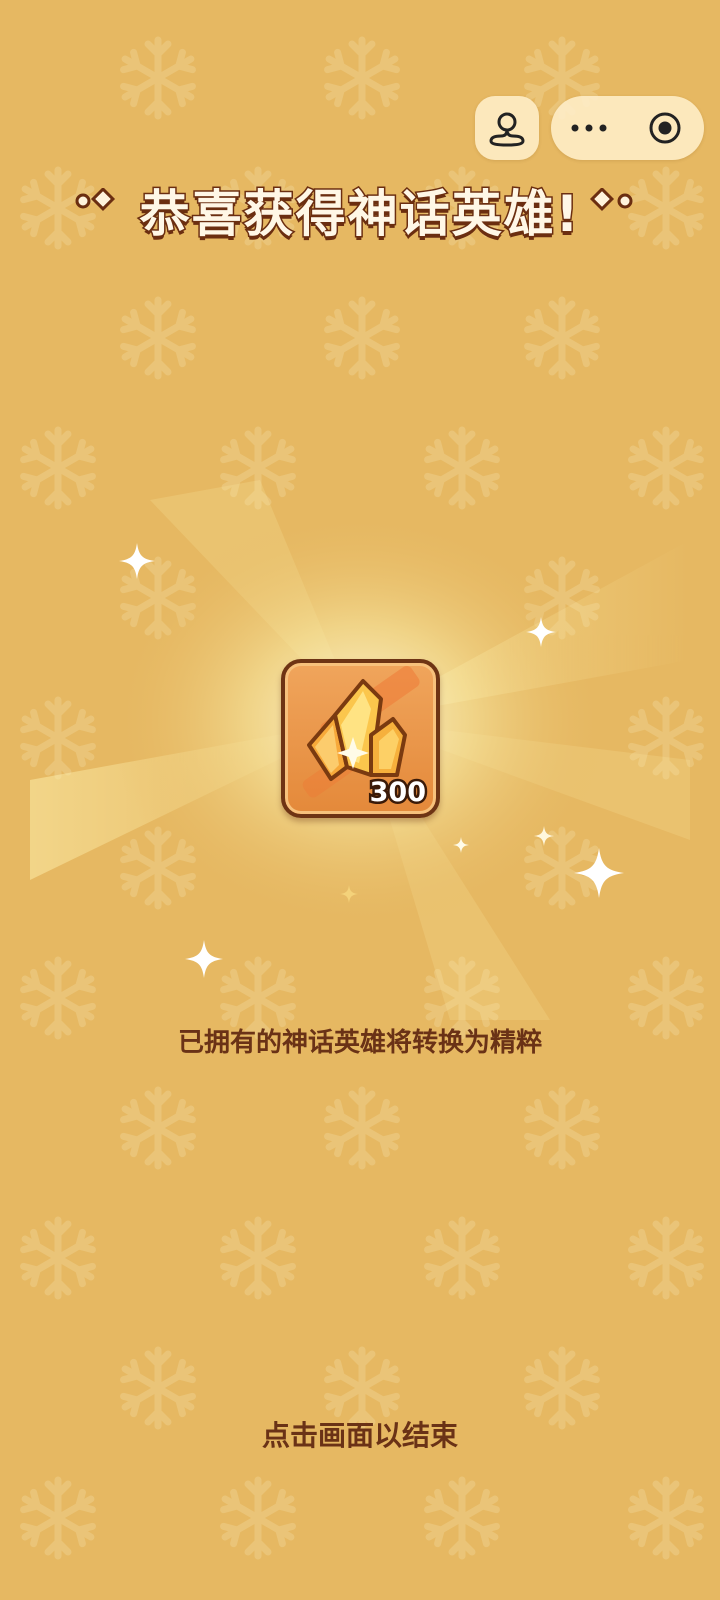  I want to click on gold-crystal-essence-icon, so click(357, 730).